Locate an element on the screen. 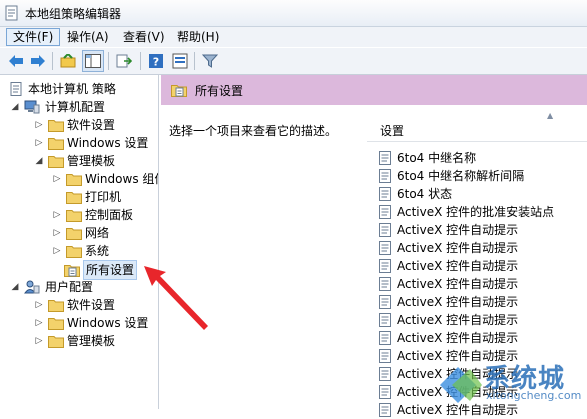  tree-item-label: 打印机 is located at coordinates (103, 197).